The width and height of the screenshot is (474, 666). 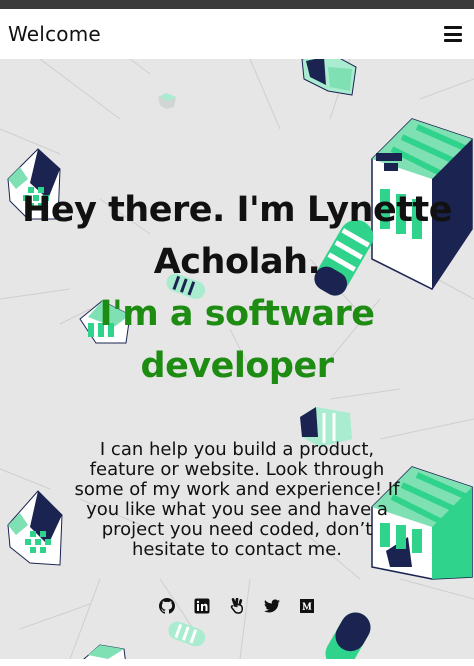 What do you see at coordinates (237, 340) in the screenshot?
I see `hero-role: I'm a software developer` at bounding box center [237, 340].